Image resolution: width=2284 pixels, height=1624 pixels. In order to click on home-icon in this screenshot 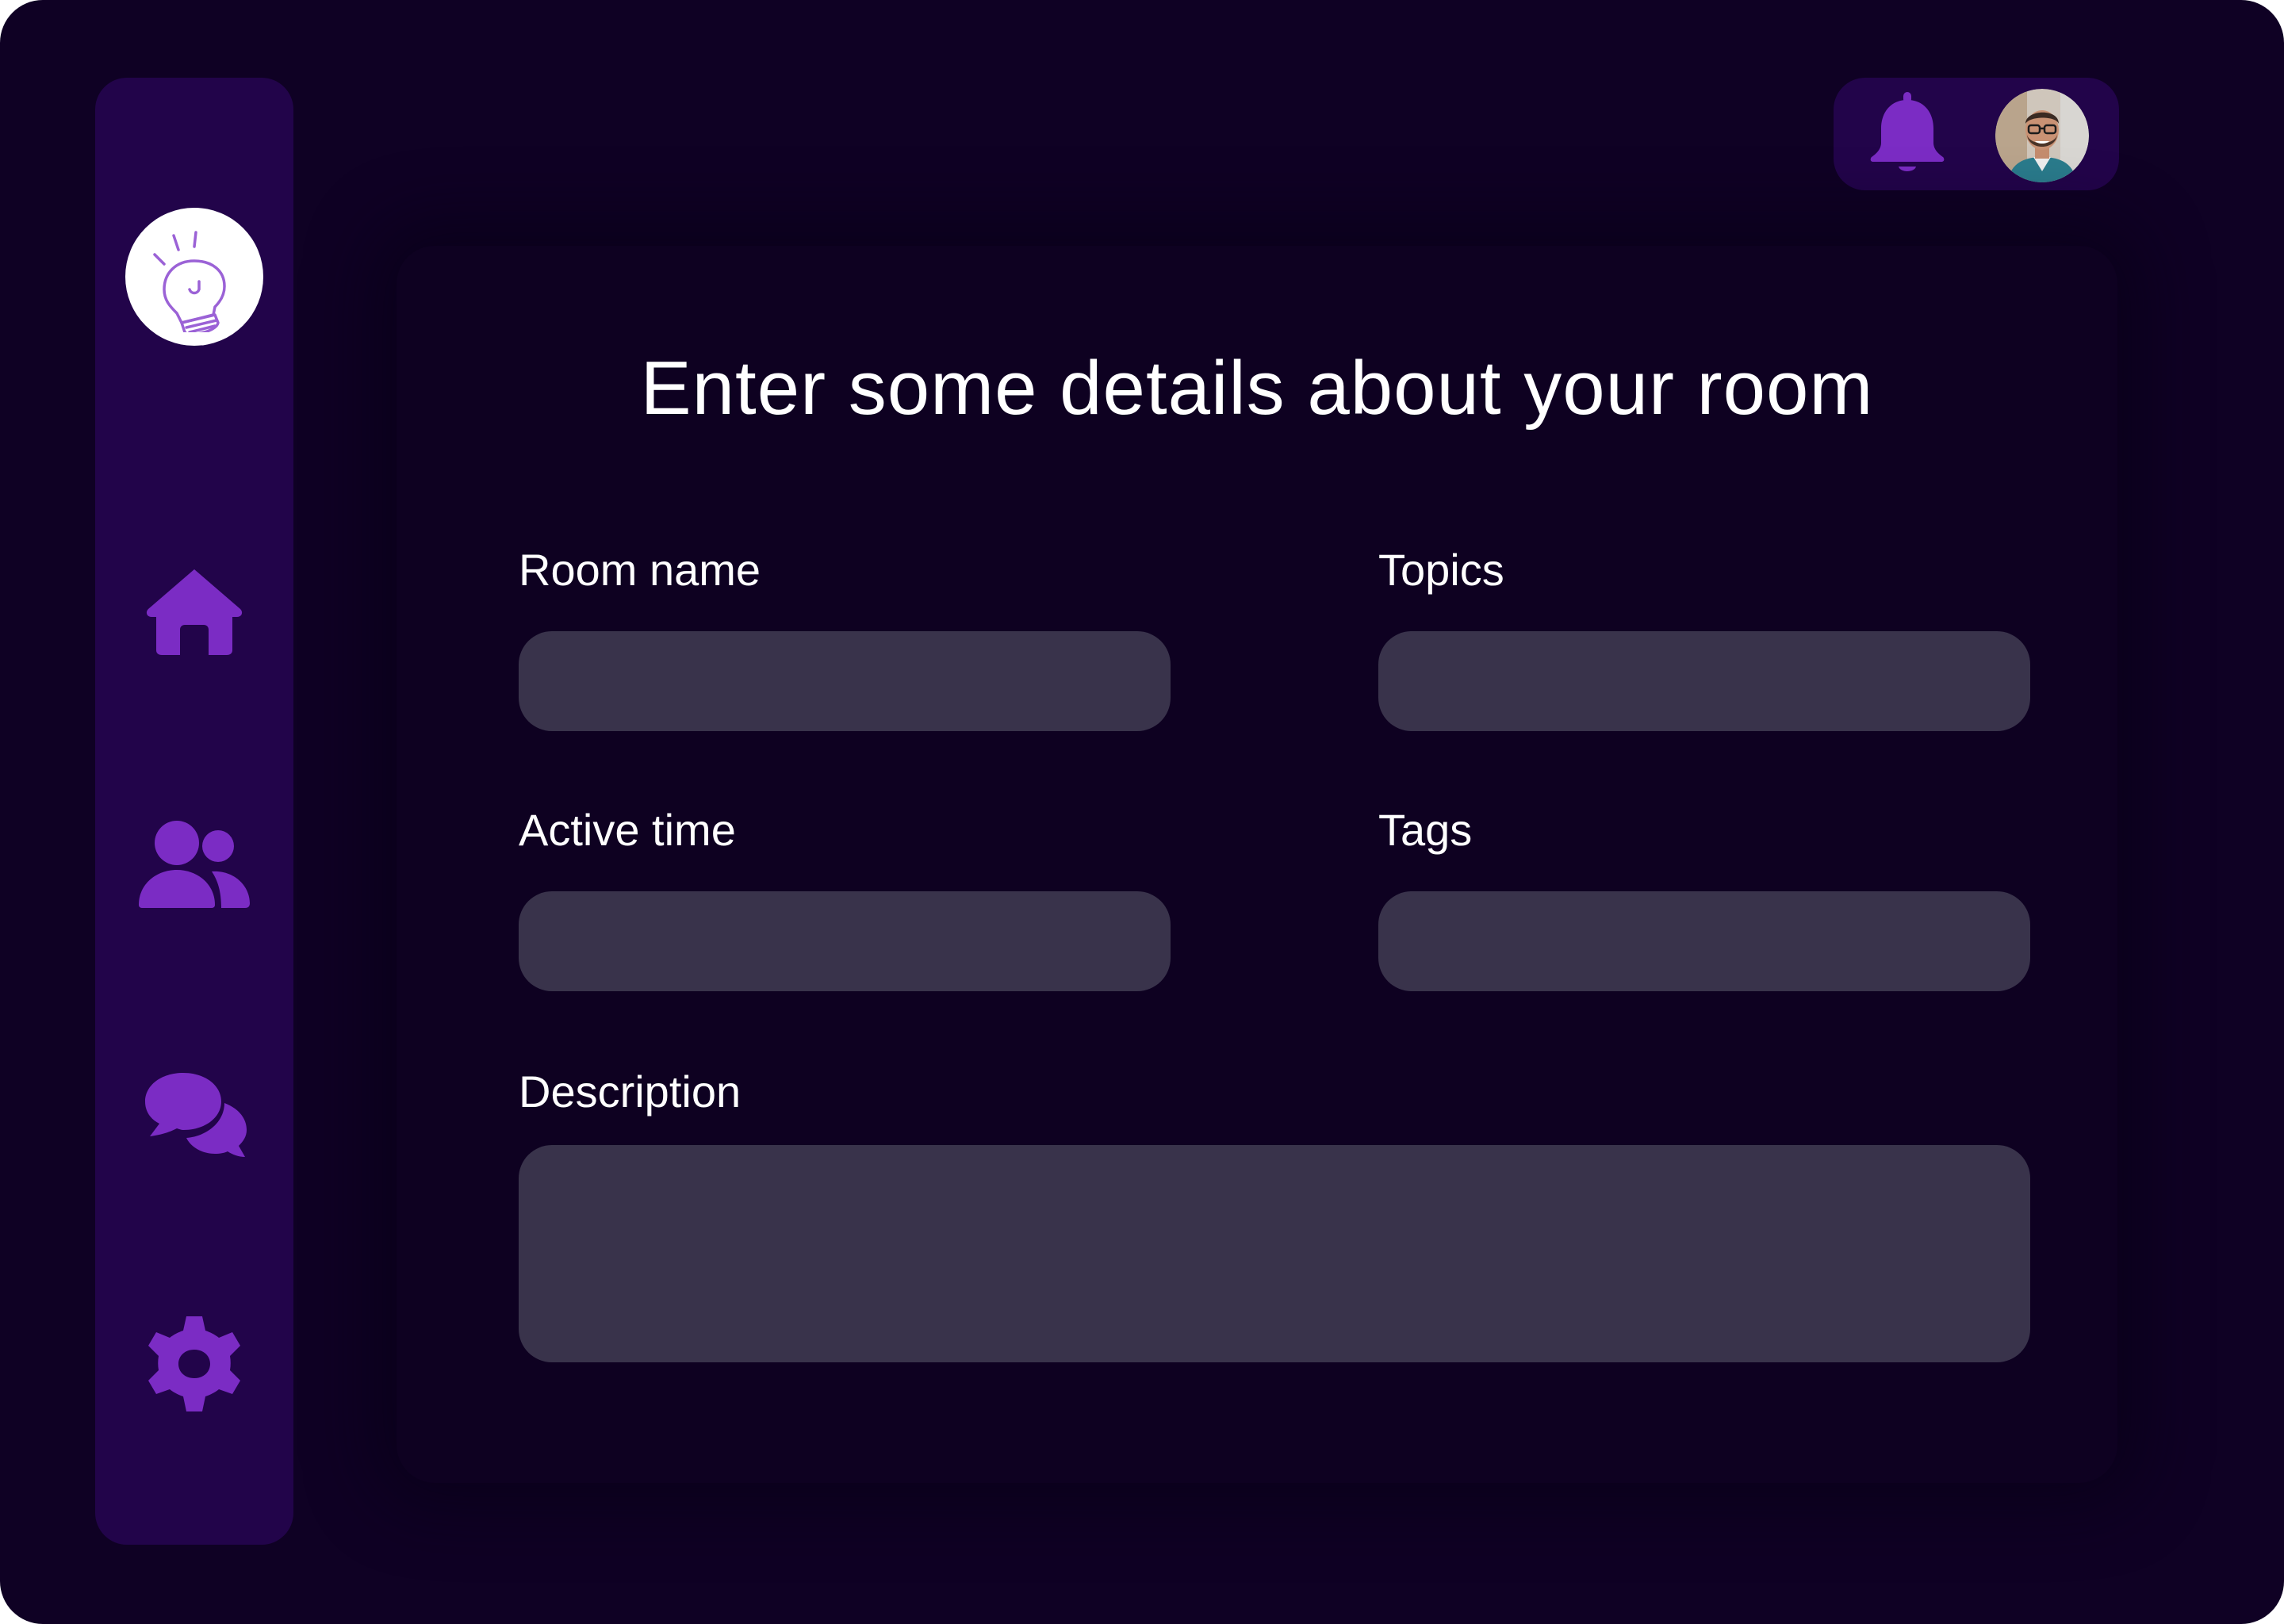, I will do `click(194, 612)`.